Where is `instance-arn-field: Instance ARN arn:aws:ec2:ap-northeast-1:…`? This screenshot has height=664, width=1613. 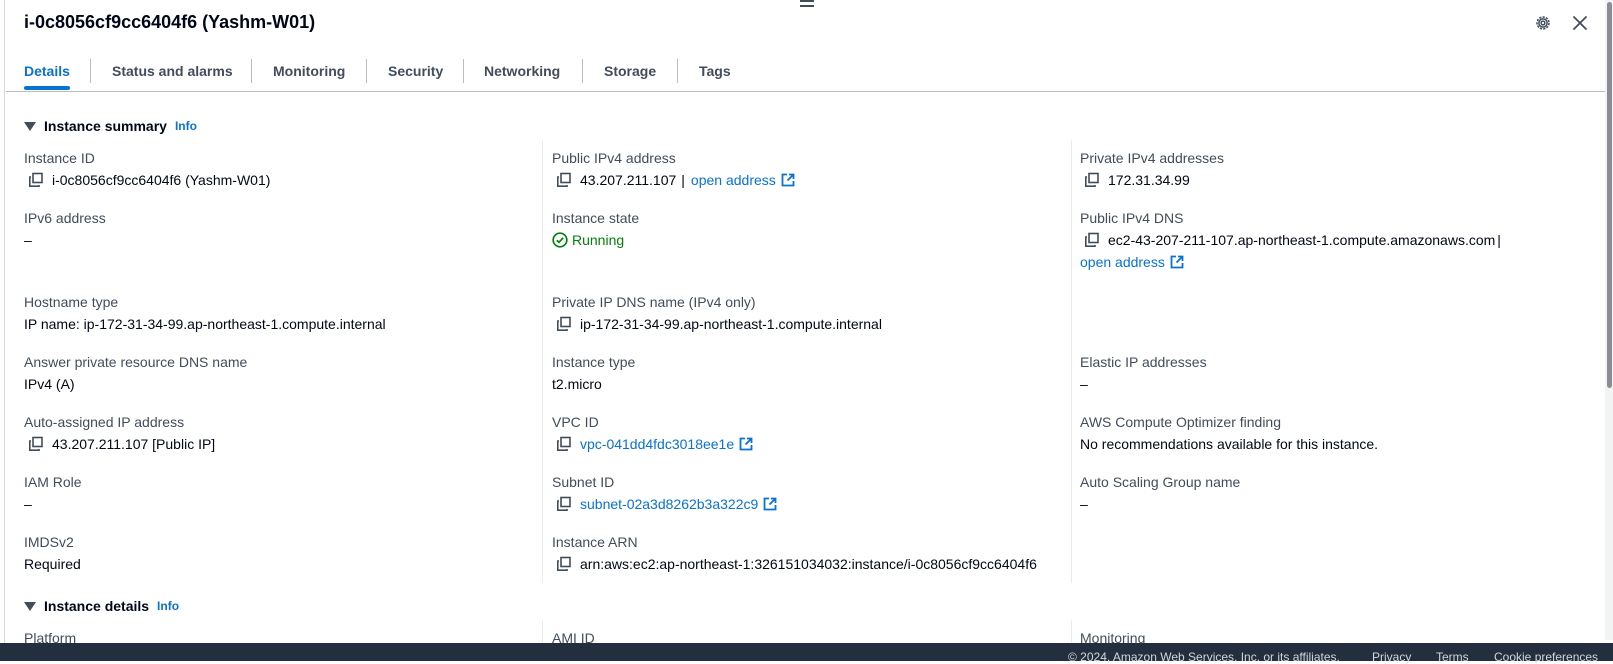 instance-arn-field: Instance ARN arn:aws:ec2:ap-northeast-1:… is located at coordinates (794, 553).